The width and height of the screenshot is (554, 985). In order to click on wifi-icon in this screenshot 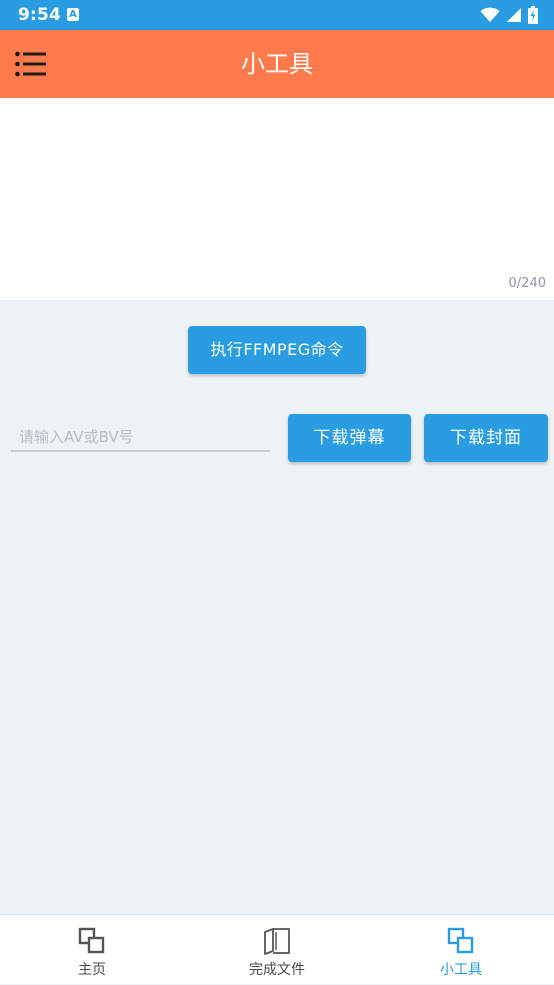, I will do `click(490, 14)`.